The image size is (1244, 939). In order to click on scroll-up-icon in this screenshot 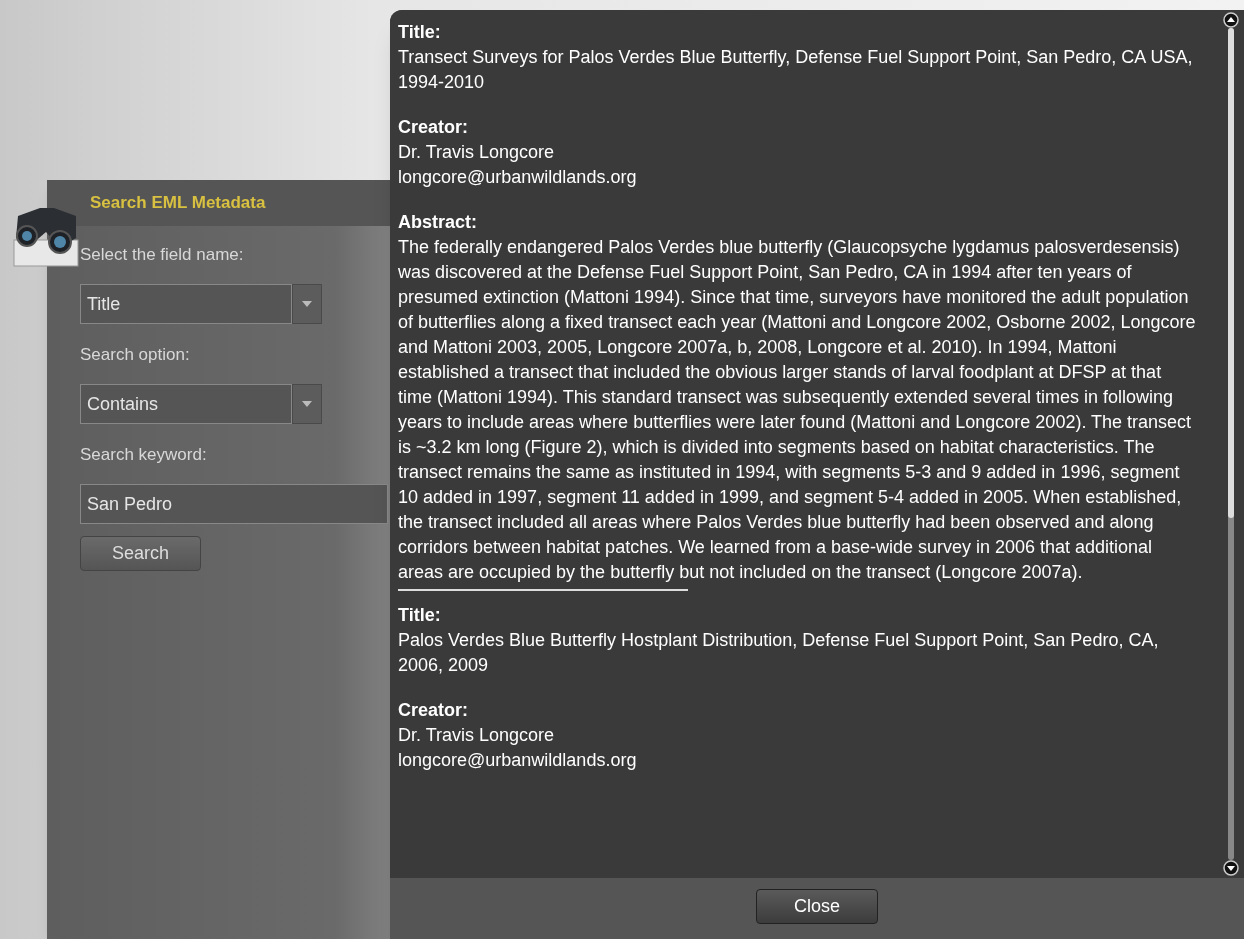, I will do `click(1231, 20)`.